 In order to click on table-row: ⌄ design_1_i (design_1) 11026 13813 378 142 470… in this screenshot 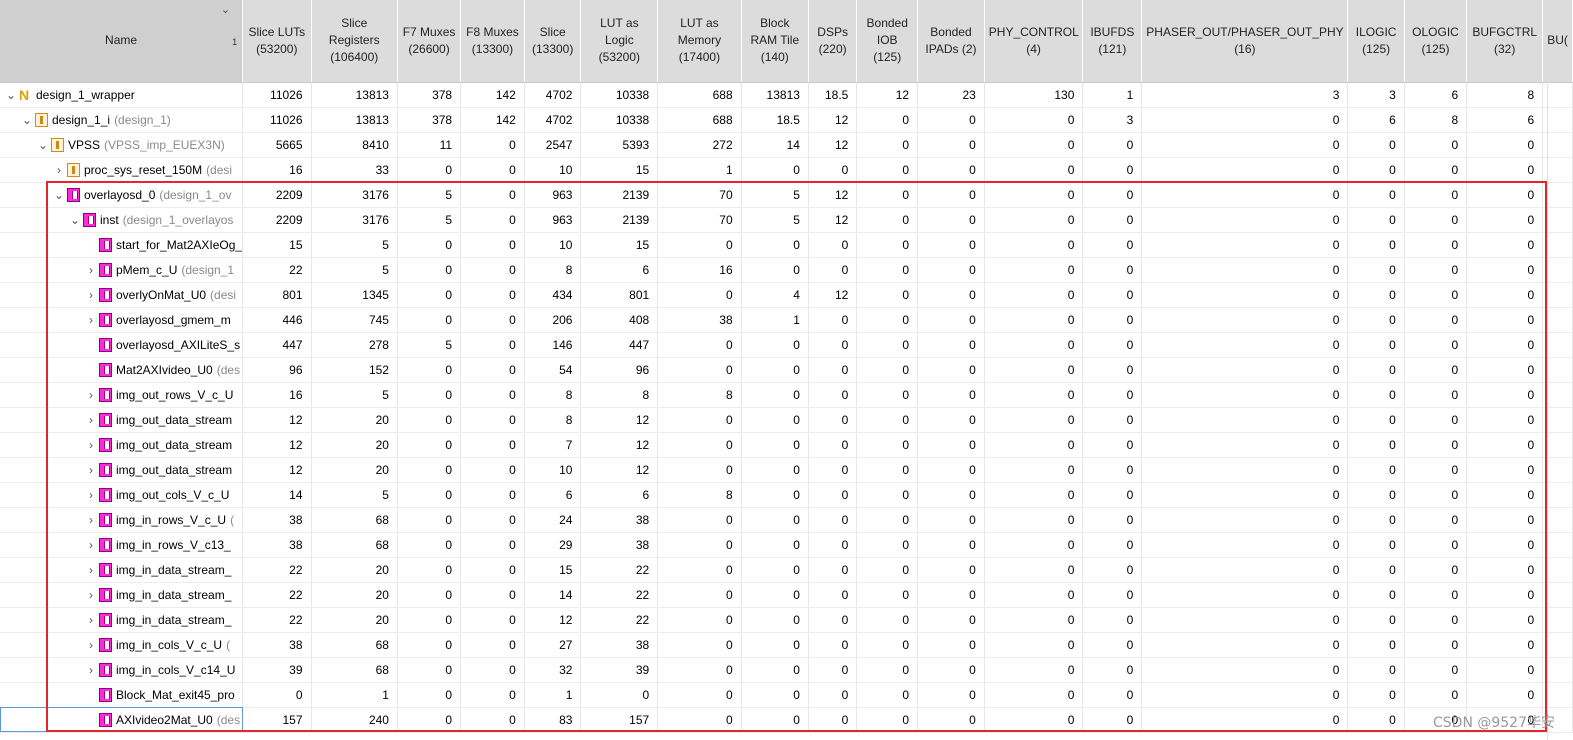, I will do `click(786, 120)`.